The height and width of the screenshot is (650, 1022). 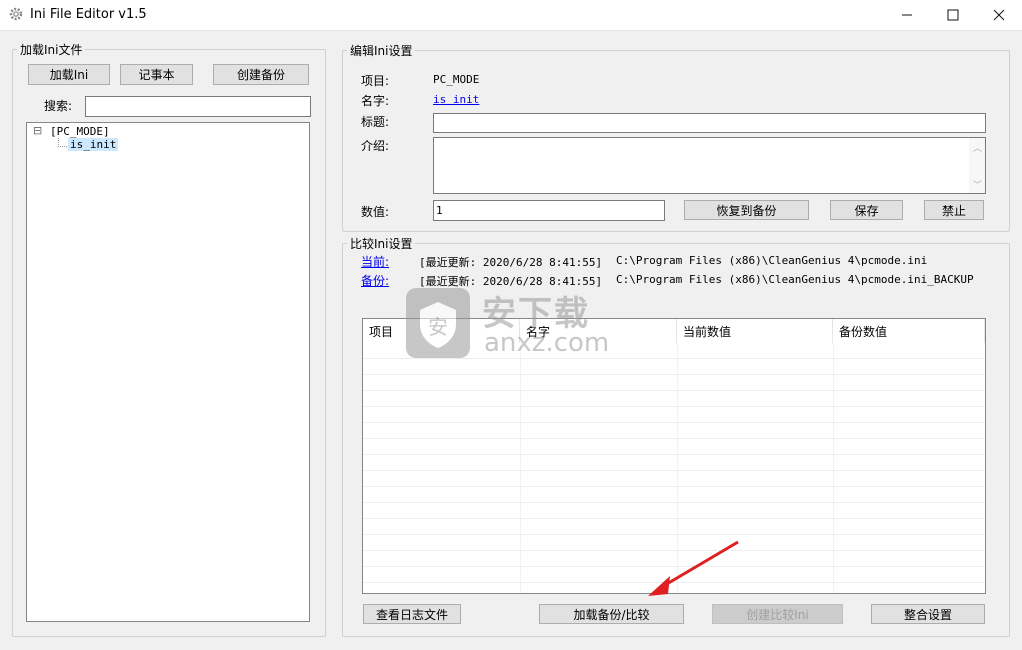 What do you see at coordinates (709, 123) in the screenshot?
I see `title-input` at bounding box center [709, 123].